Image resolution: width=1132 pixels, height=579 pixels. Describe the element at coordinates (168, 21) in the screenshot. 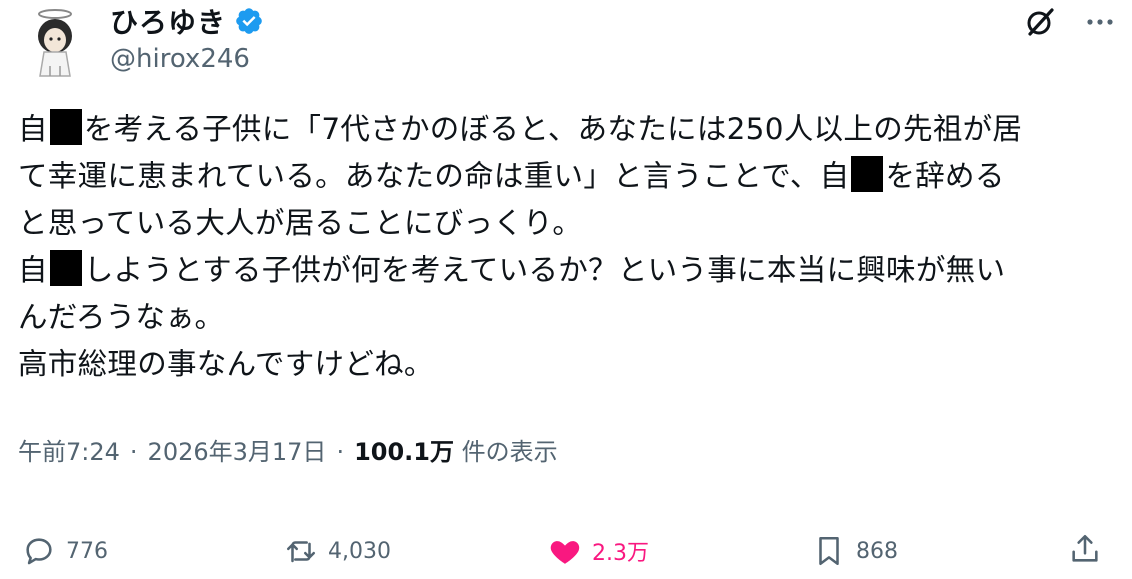

I see `author-display-name: ひろゆき` at that location.